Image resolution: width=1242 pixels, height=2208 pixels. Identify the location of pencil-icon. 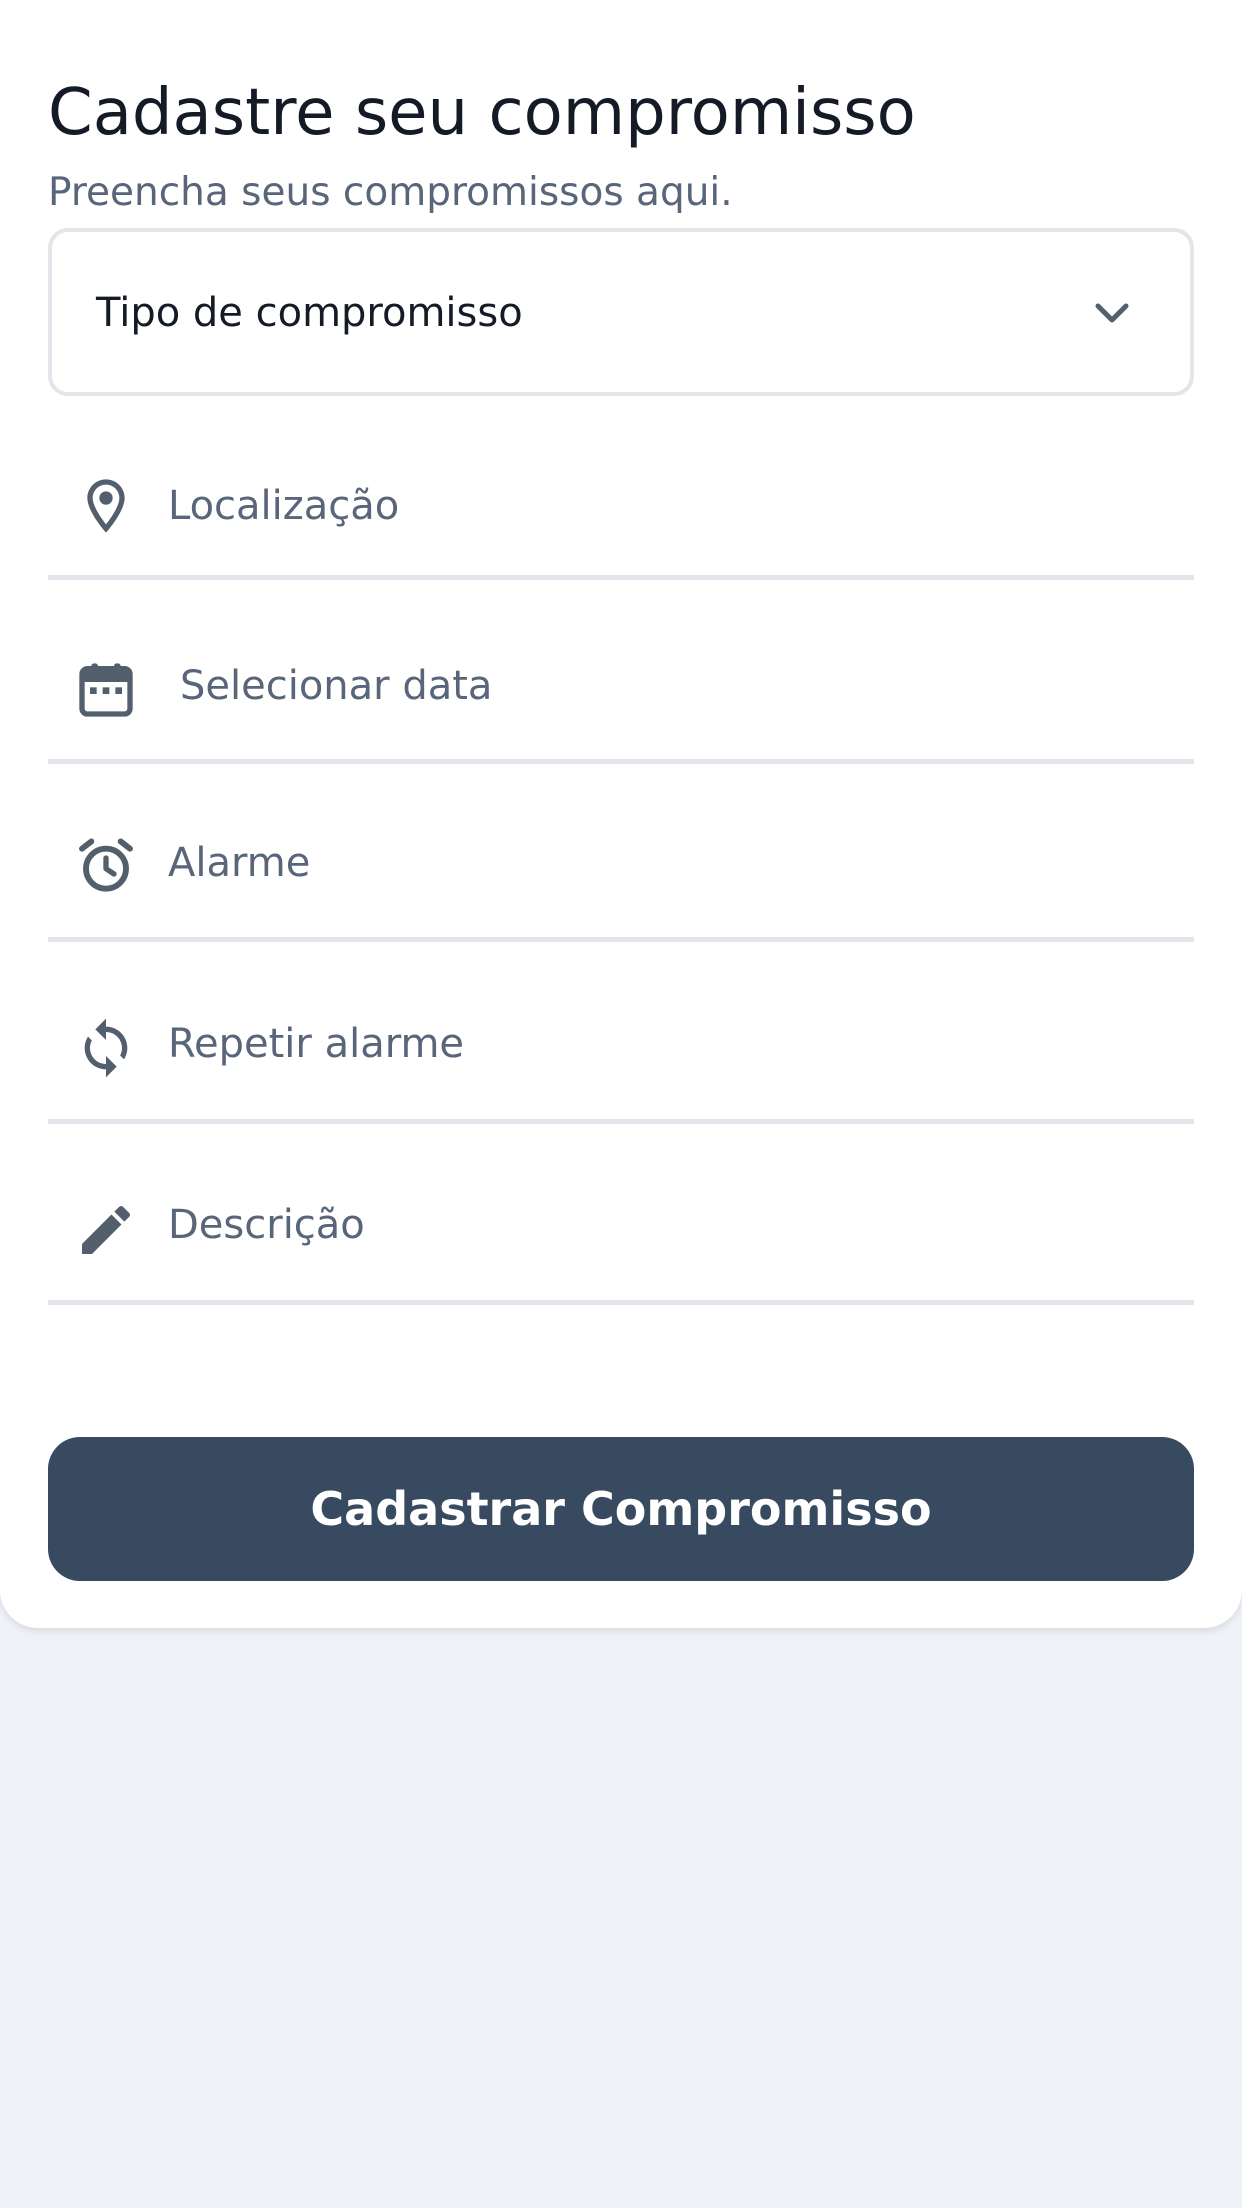
(106, 1230).